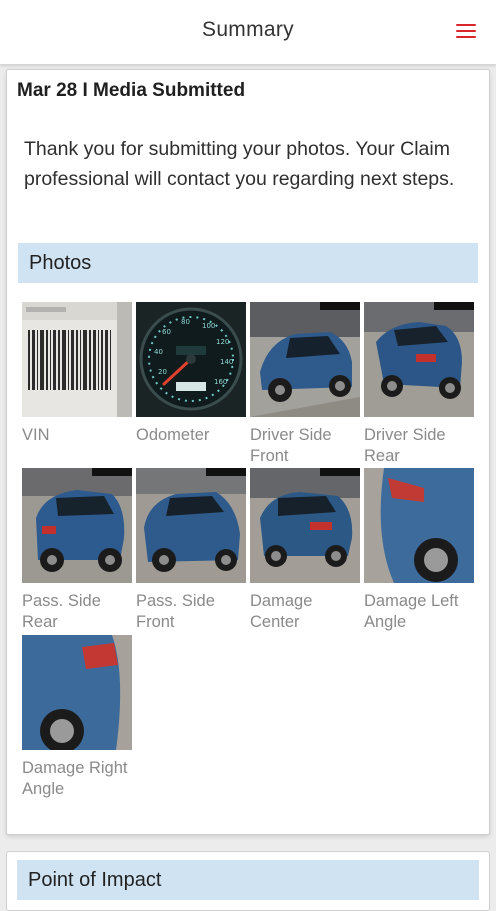 The width and height of the screenshot is (496, 911). Describe the element at coordinates (291, 445) in the screenshot. I see `photo-caption: Driver Side Front` at that location.